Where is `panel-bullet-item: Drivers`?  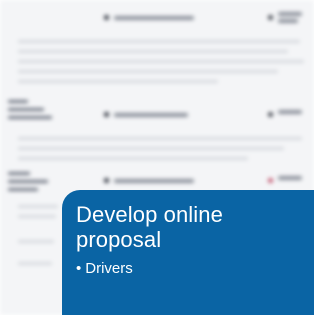
panel-bullet-item: Drivers is located at coordinates (195, 269).